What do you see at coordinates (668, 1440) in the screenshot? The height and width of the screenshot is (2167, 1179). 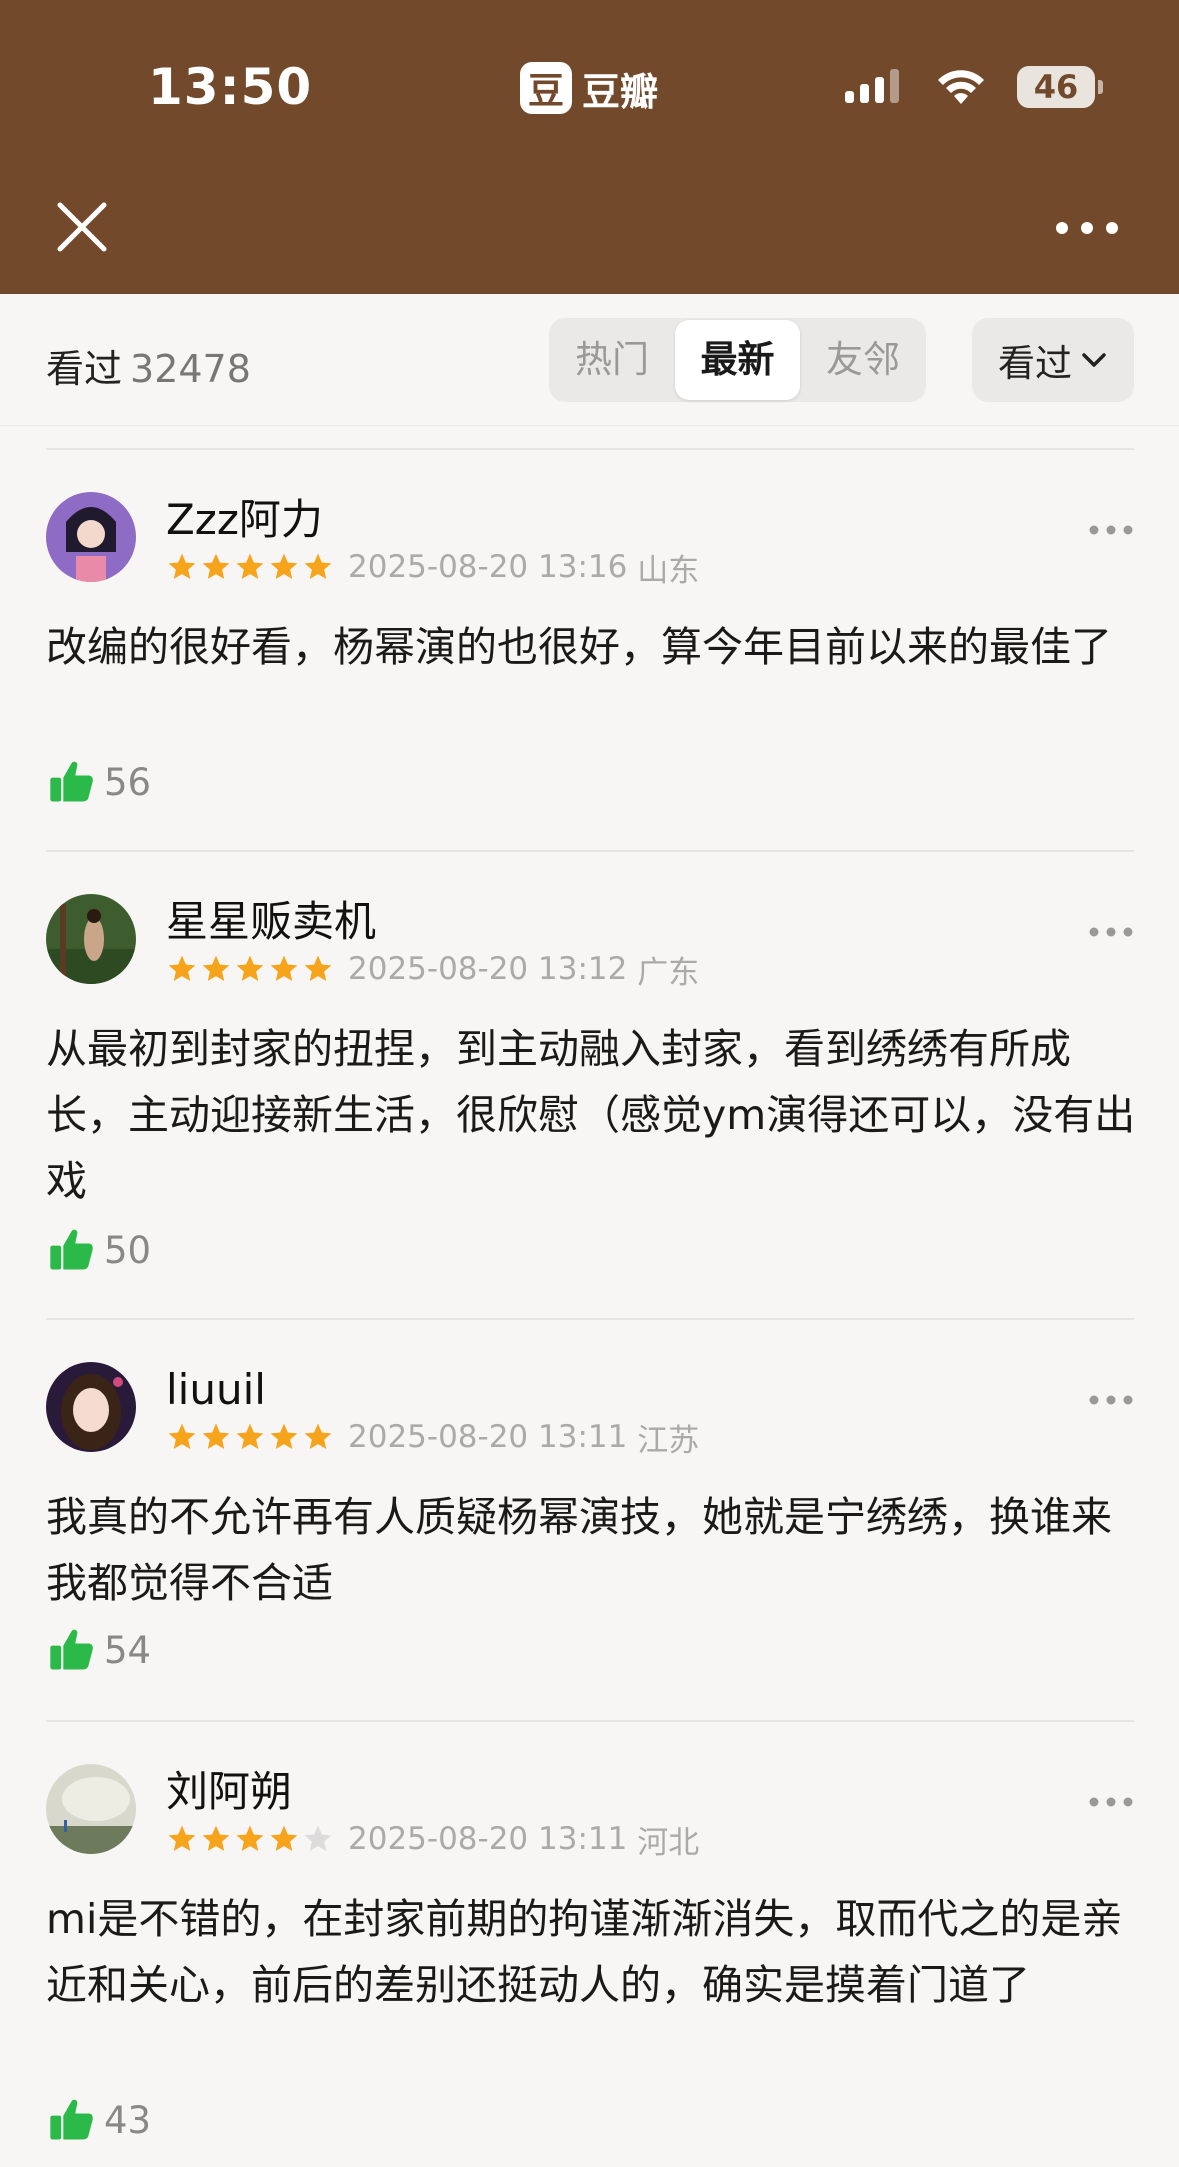 I see `review-location: 江苏` at bounding box center [668, 1440].